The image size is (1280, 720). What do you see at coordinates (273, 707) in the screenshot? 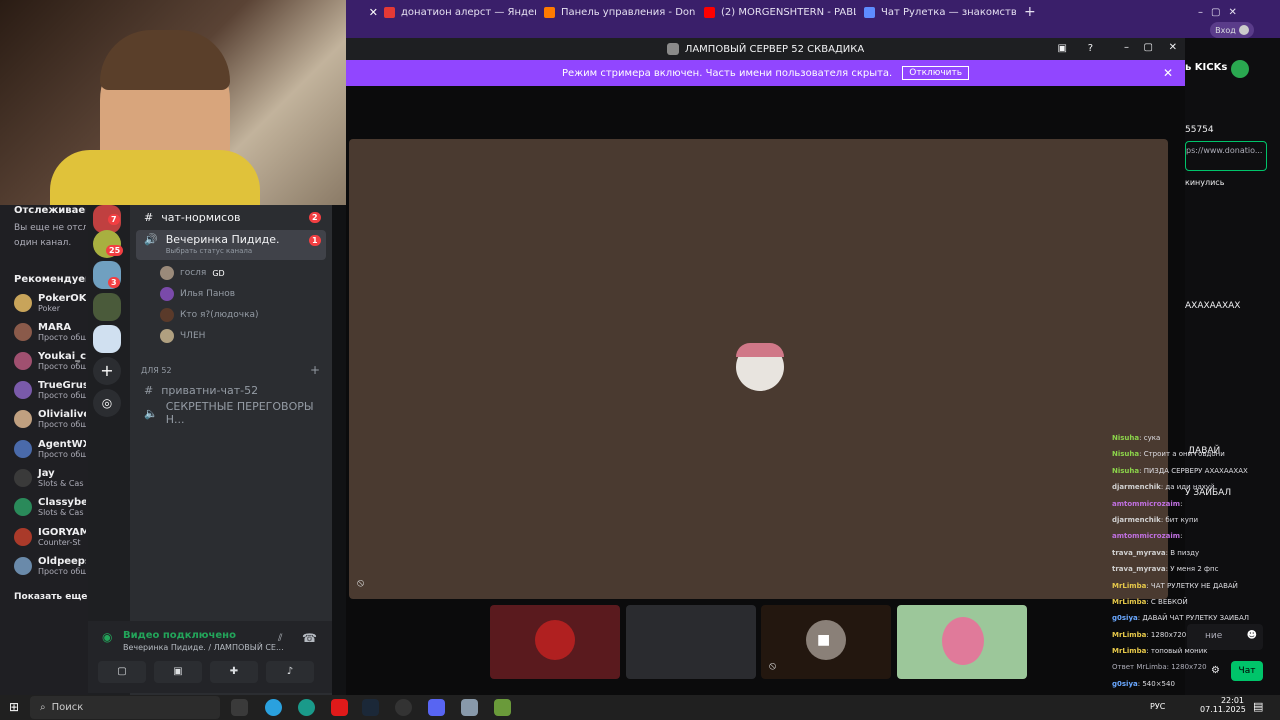
I see `telegram-icon` at bounding box center [273, 707].